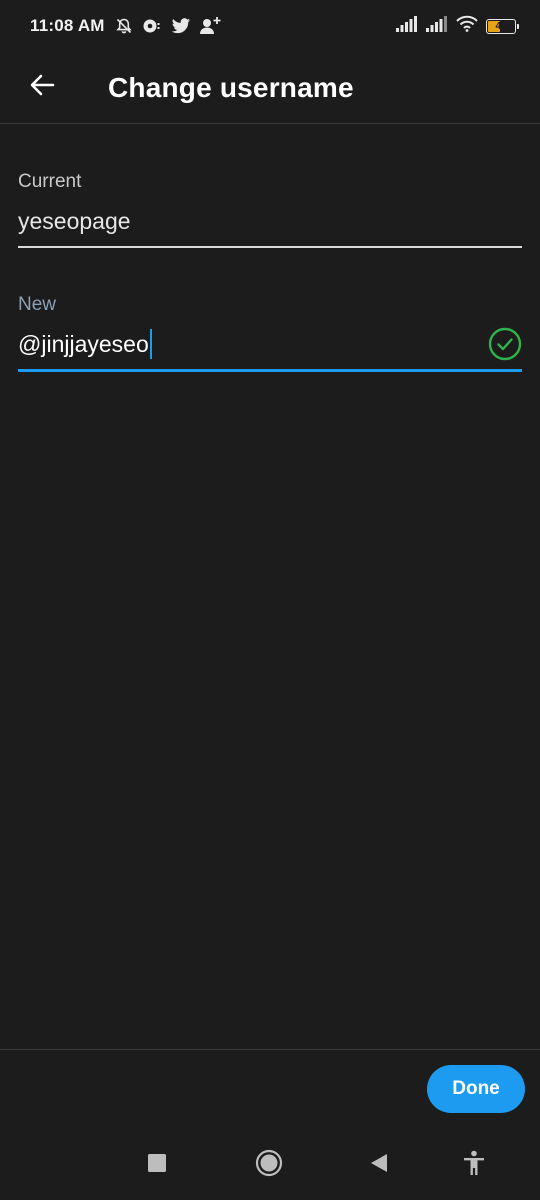 The width and height of the screenshot is (540, 1200). What do you see at coordinates (94, 344) in the screenshot?
I see `new-username-input: jinjjayeseo` at bounding box center [94, 344].